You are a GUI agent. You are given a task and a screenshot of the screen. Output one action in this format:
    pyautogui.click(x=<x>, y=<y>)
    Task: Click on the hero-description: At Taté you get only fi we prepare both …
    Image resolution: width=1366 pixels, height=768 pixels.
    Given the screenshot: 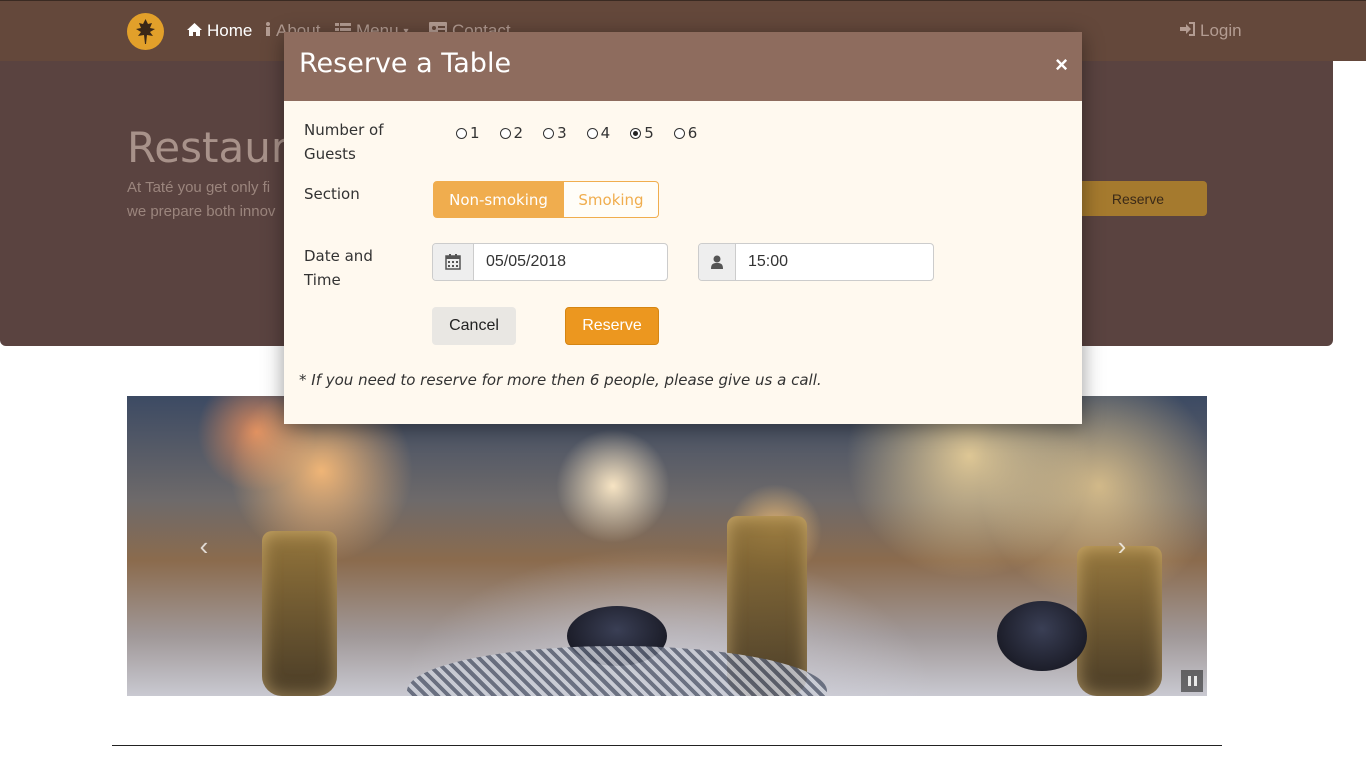 What is the action you would take?
    pyautogui.click(x=207, y=200)
    